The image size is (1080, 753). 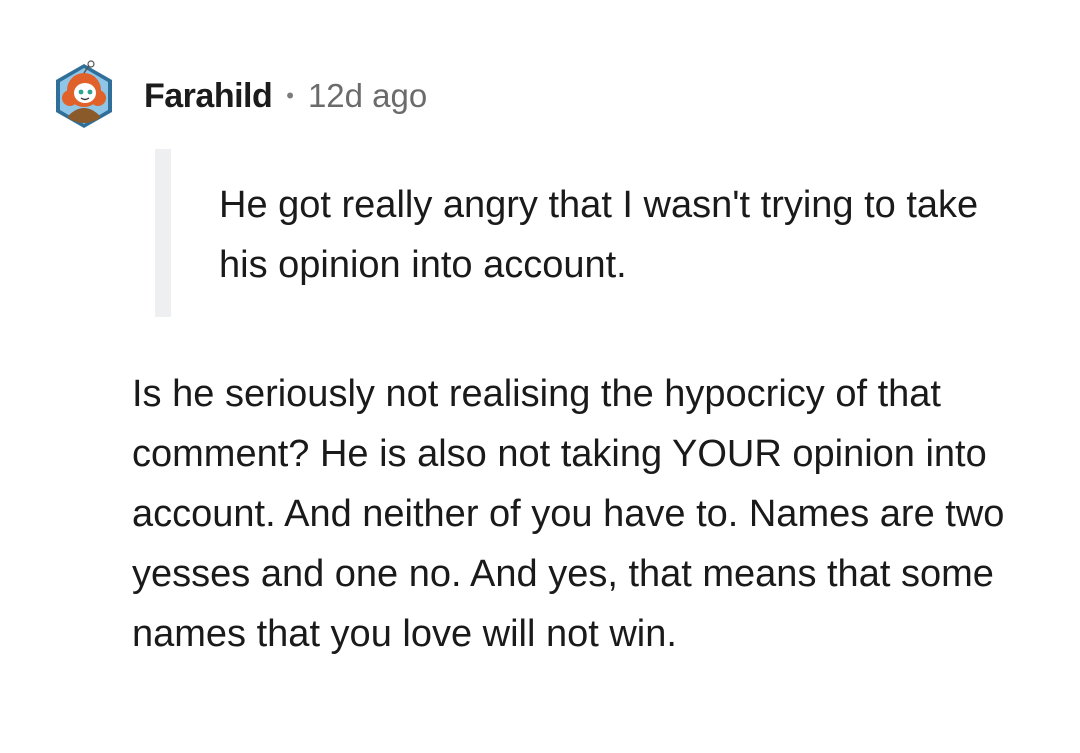 What do you see at coordinates (208, 96) in the screenshot?
I see `username: Farahild` at bounding box center [208, 96].